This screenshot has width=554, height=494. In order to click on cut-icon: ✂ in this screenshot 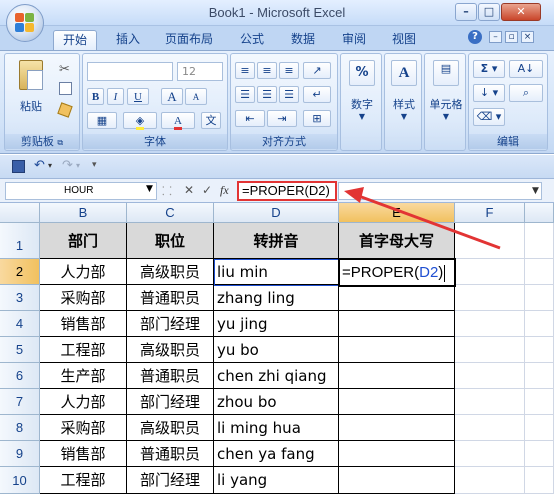, I will do `click(64, 69)`.